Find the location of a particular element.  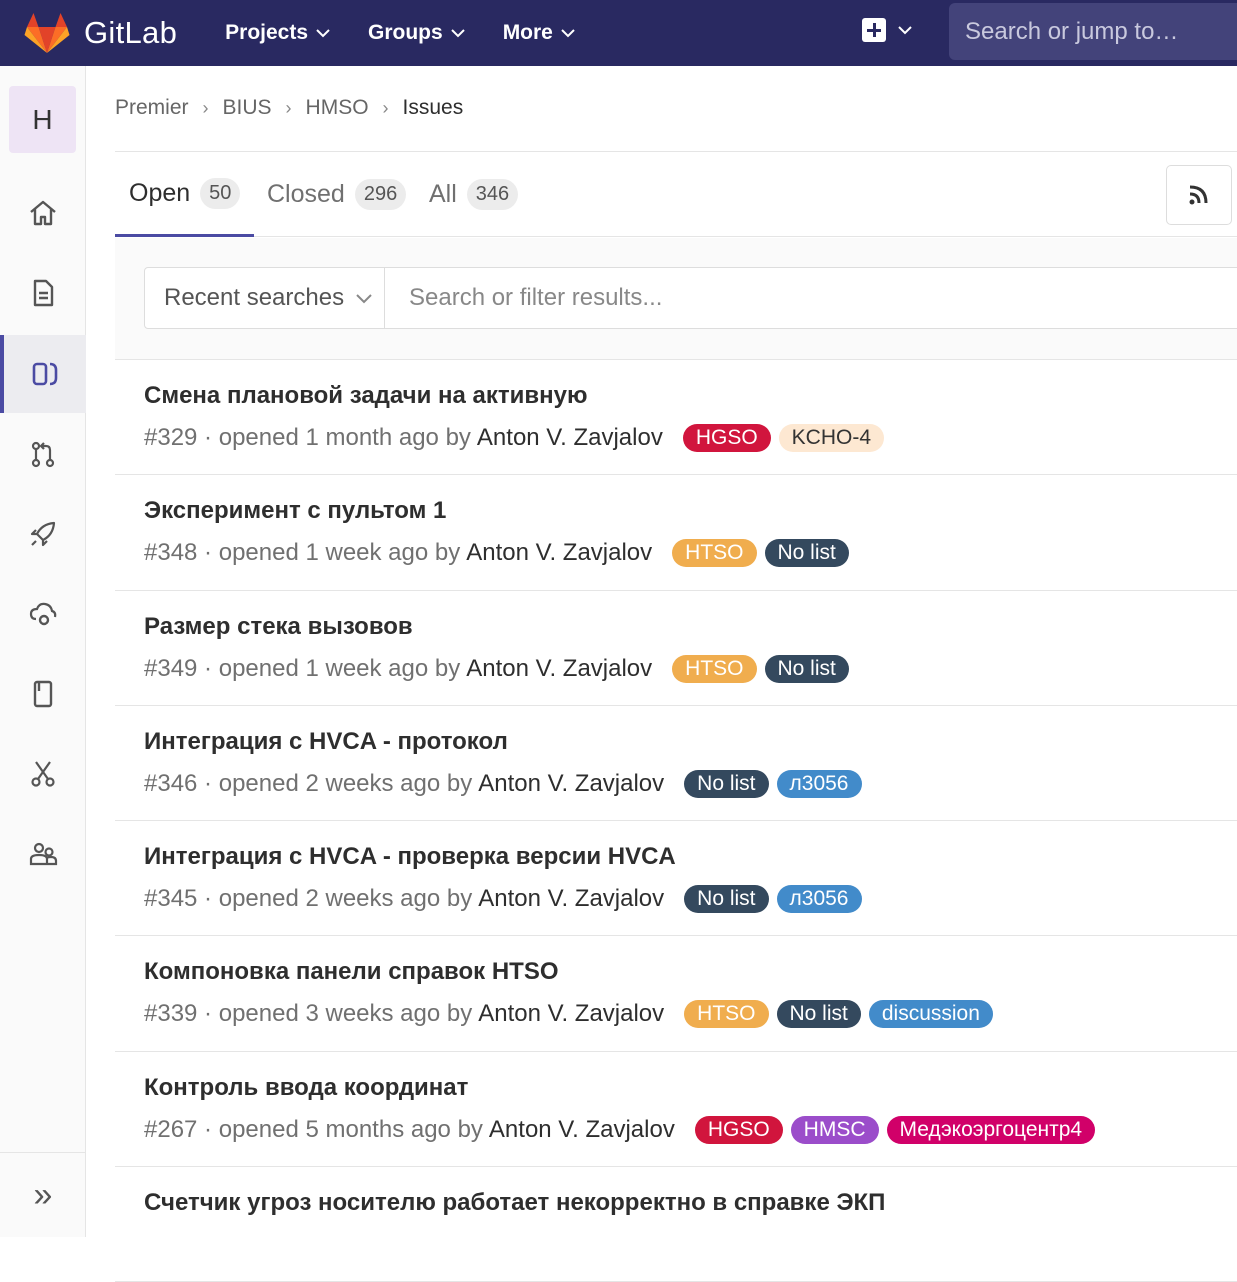

sidebar-item-merge-requests is located at coordinates (43, 454).